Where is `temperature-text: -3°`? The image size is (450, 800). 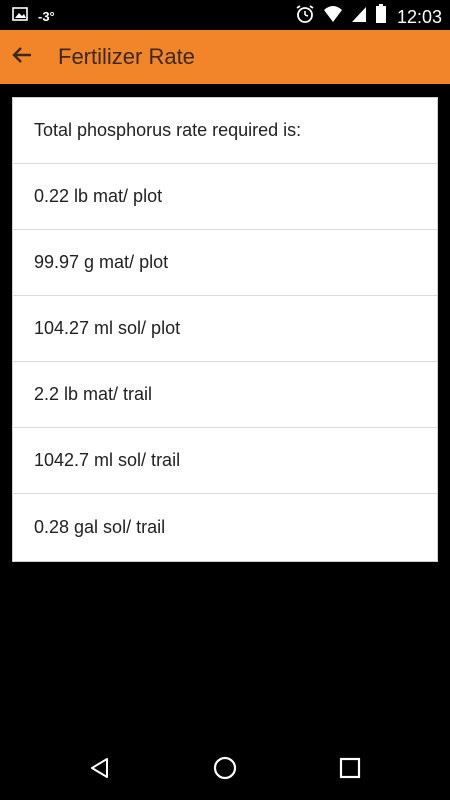
temperature-text: -3° is located at coordinates (46, 16).